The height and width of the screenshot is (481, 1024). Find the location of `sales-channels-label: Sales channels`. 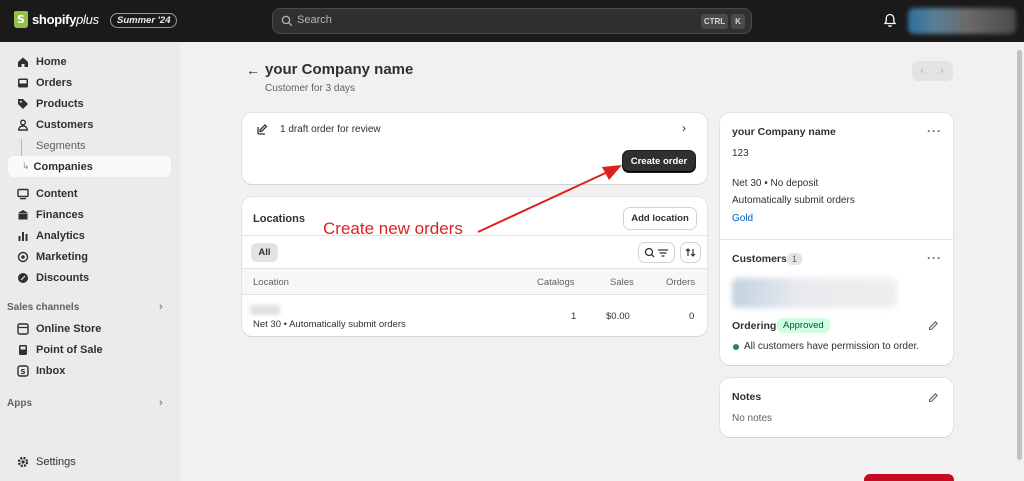

sales-channels-label: Sales channels is located at coordinates (43, 307).